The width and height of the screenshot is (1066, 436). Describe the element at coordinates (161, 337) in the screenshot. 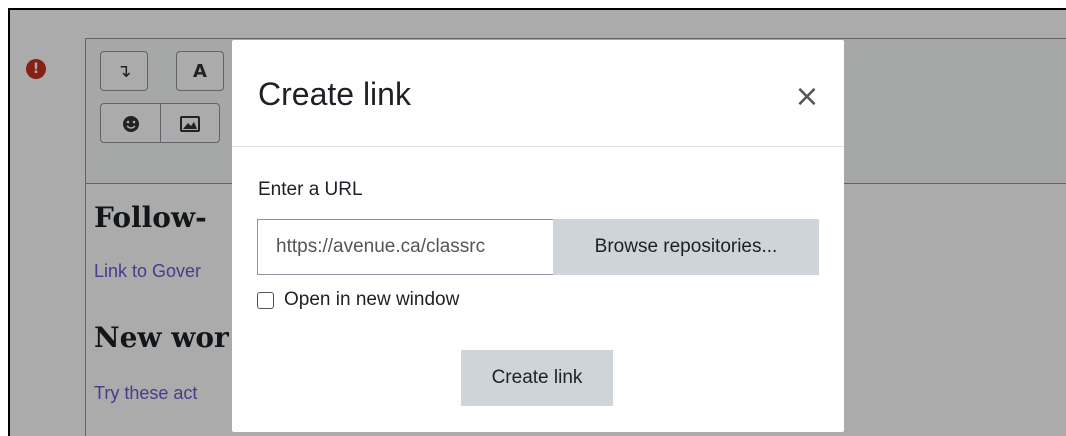

I see `content-heading-2: New wor` at that location.